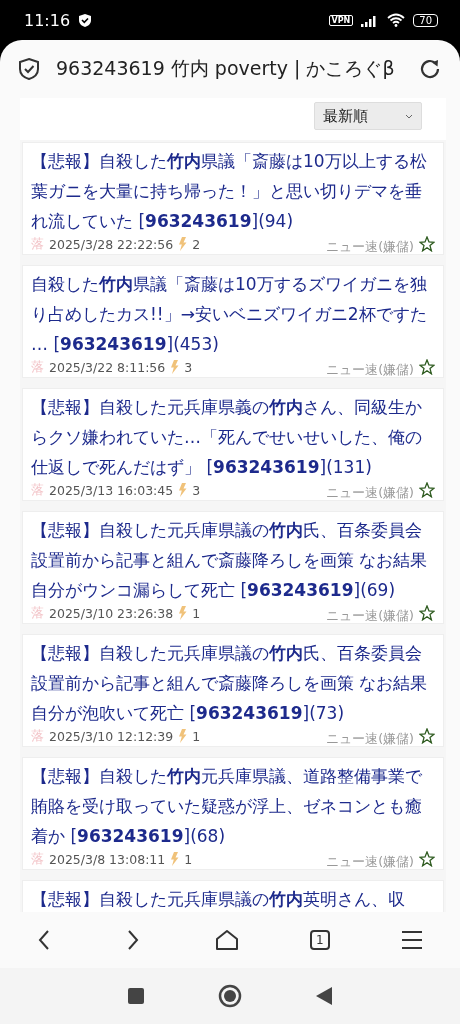 Image resolution: width=460 pixels, height=1024 pixels. Describe the element at coordinates (47, 20) in the screenshot. I see `clock: 11:16` at that location.